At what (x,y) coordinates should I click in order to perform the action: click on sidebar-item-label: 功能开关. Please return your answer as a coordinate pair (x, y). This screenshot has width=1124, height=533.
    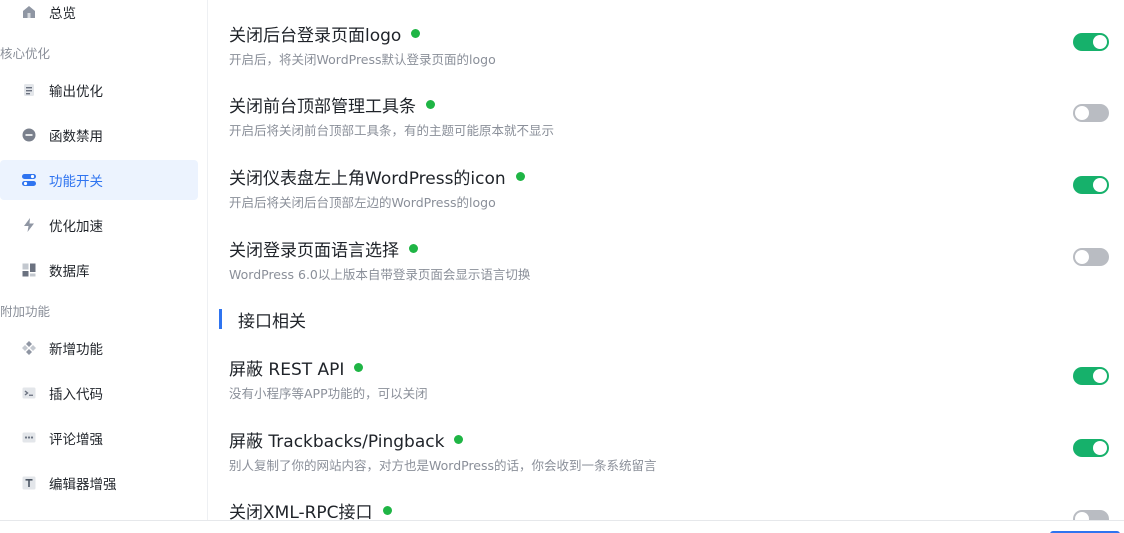
    Looking at the image, I should click on (76, 182).